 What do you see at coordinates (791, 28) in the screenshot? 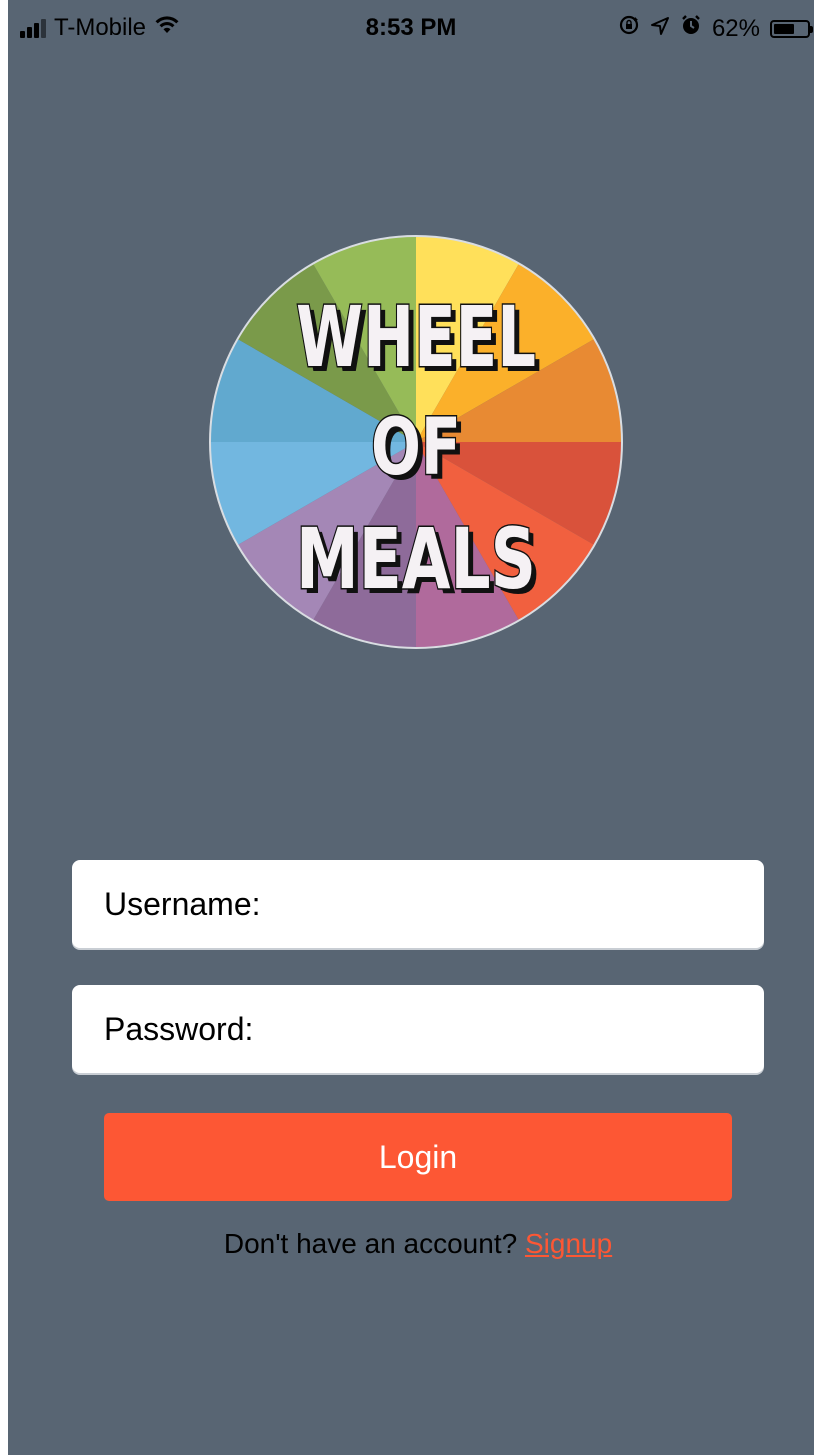
I see `battery-icon` at bounding box center [791, 28].